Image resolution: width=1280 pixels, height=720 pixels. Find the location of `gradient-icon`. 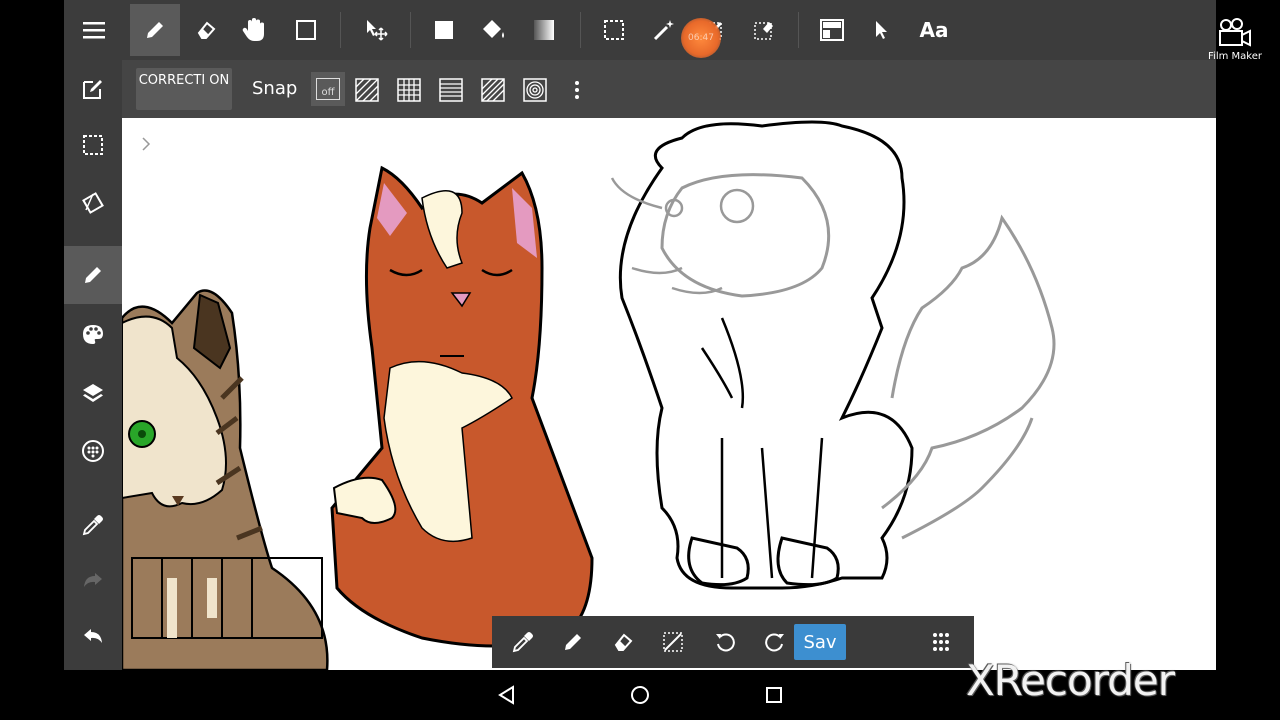

gradient-icon is located at coordinates (544, 30).